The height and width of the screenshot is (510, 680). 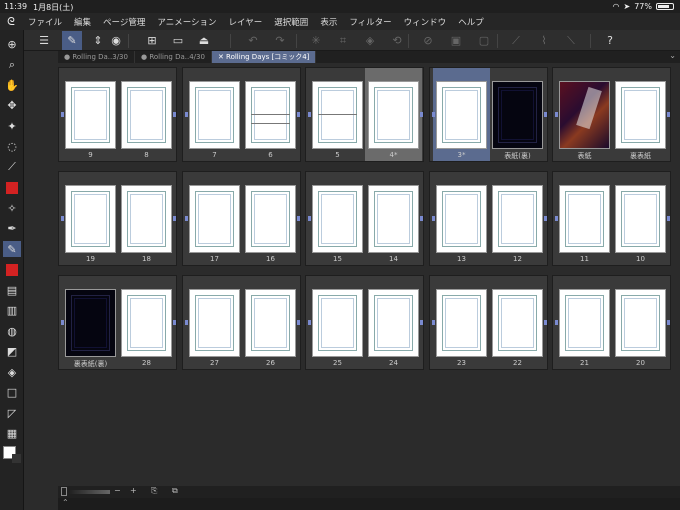 What do you see at coordinates (116, 40) in the screenshot?
I see `camera-icon: ◉` at bounding box center [116, 40].